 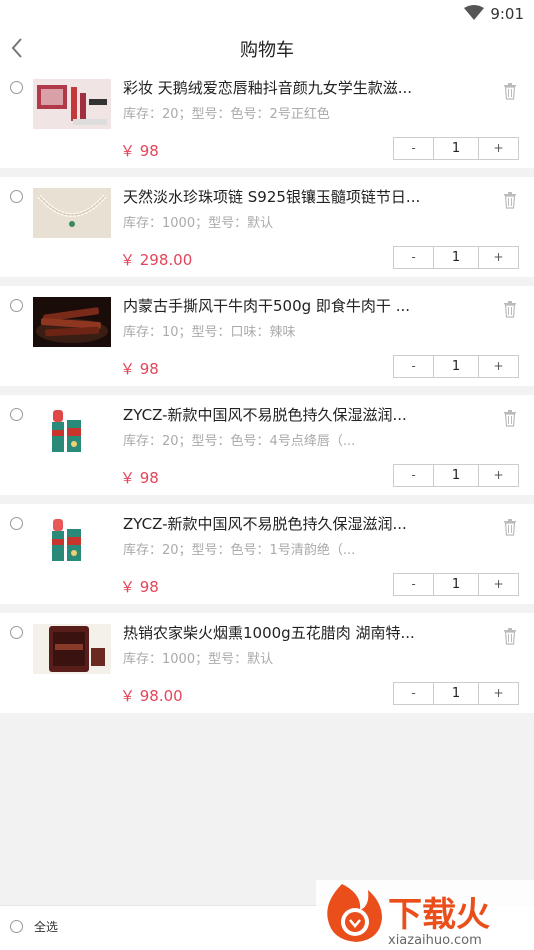 What do you see at coordinates (156, 260) in the screenshot?
I see `item-price: ￥ 298.00` at bounding box center [156, 260].